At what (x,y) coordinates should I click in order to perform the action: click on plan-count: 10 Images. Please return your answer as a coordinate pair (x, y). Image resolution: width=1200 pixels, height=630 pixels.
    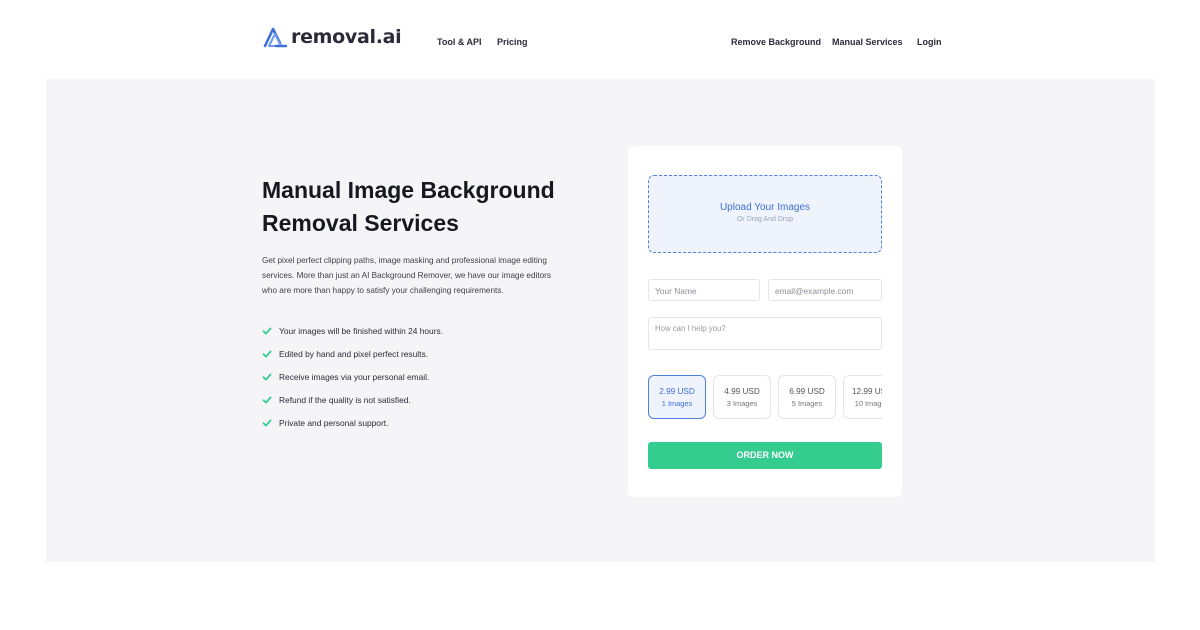
    Looking at the image, I should click on (868, 403).